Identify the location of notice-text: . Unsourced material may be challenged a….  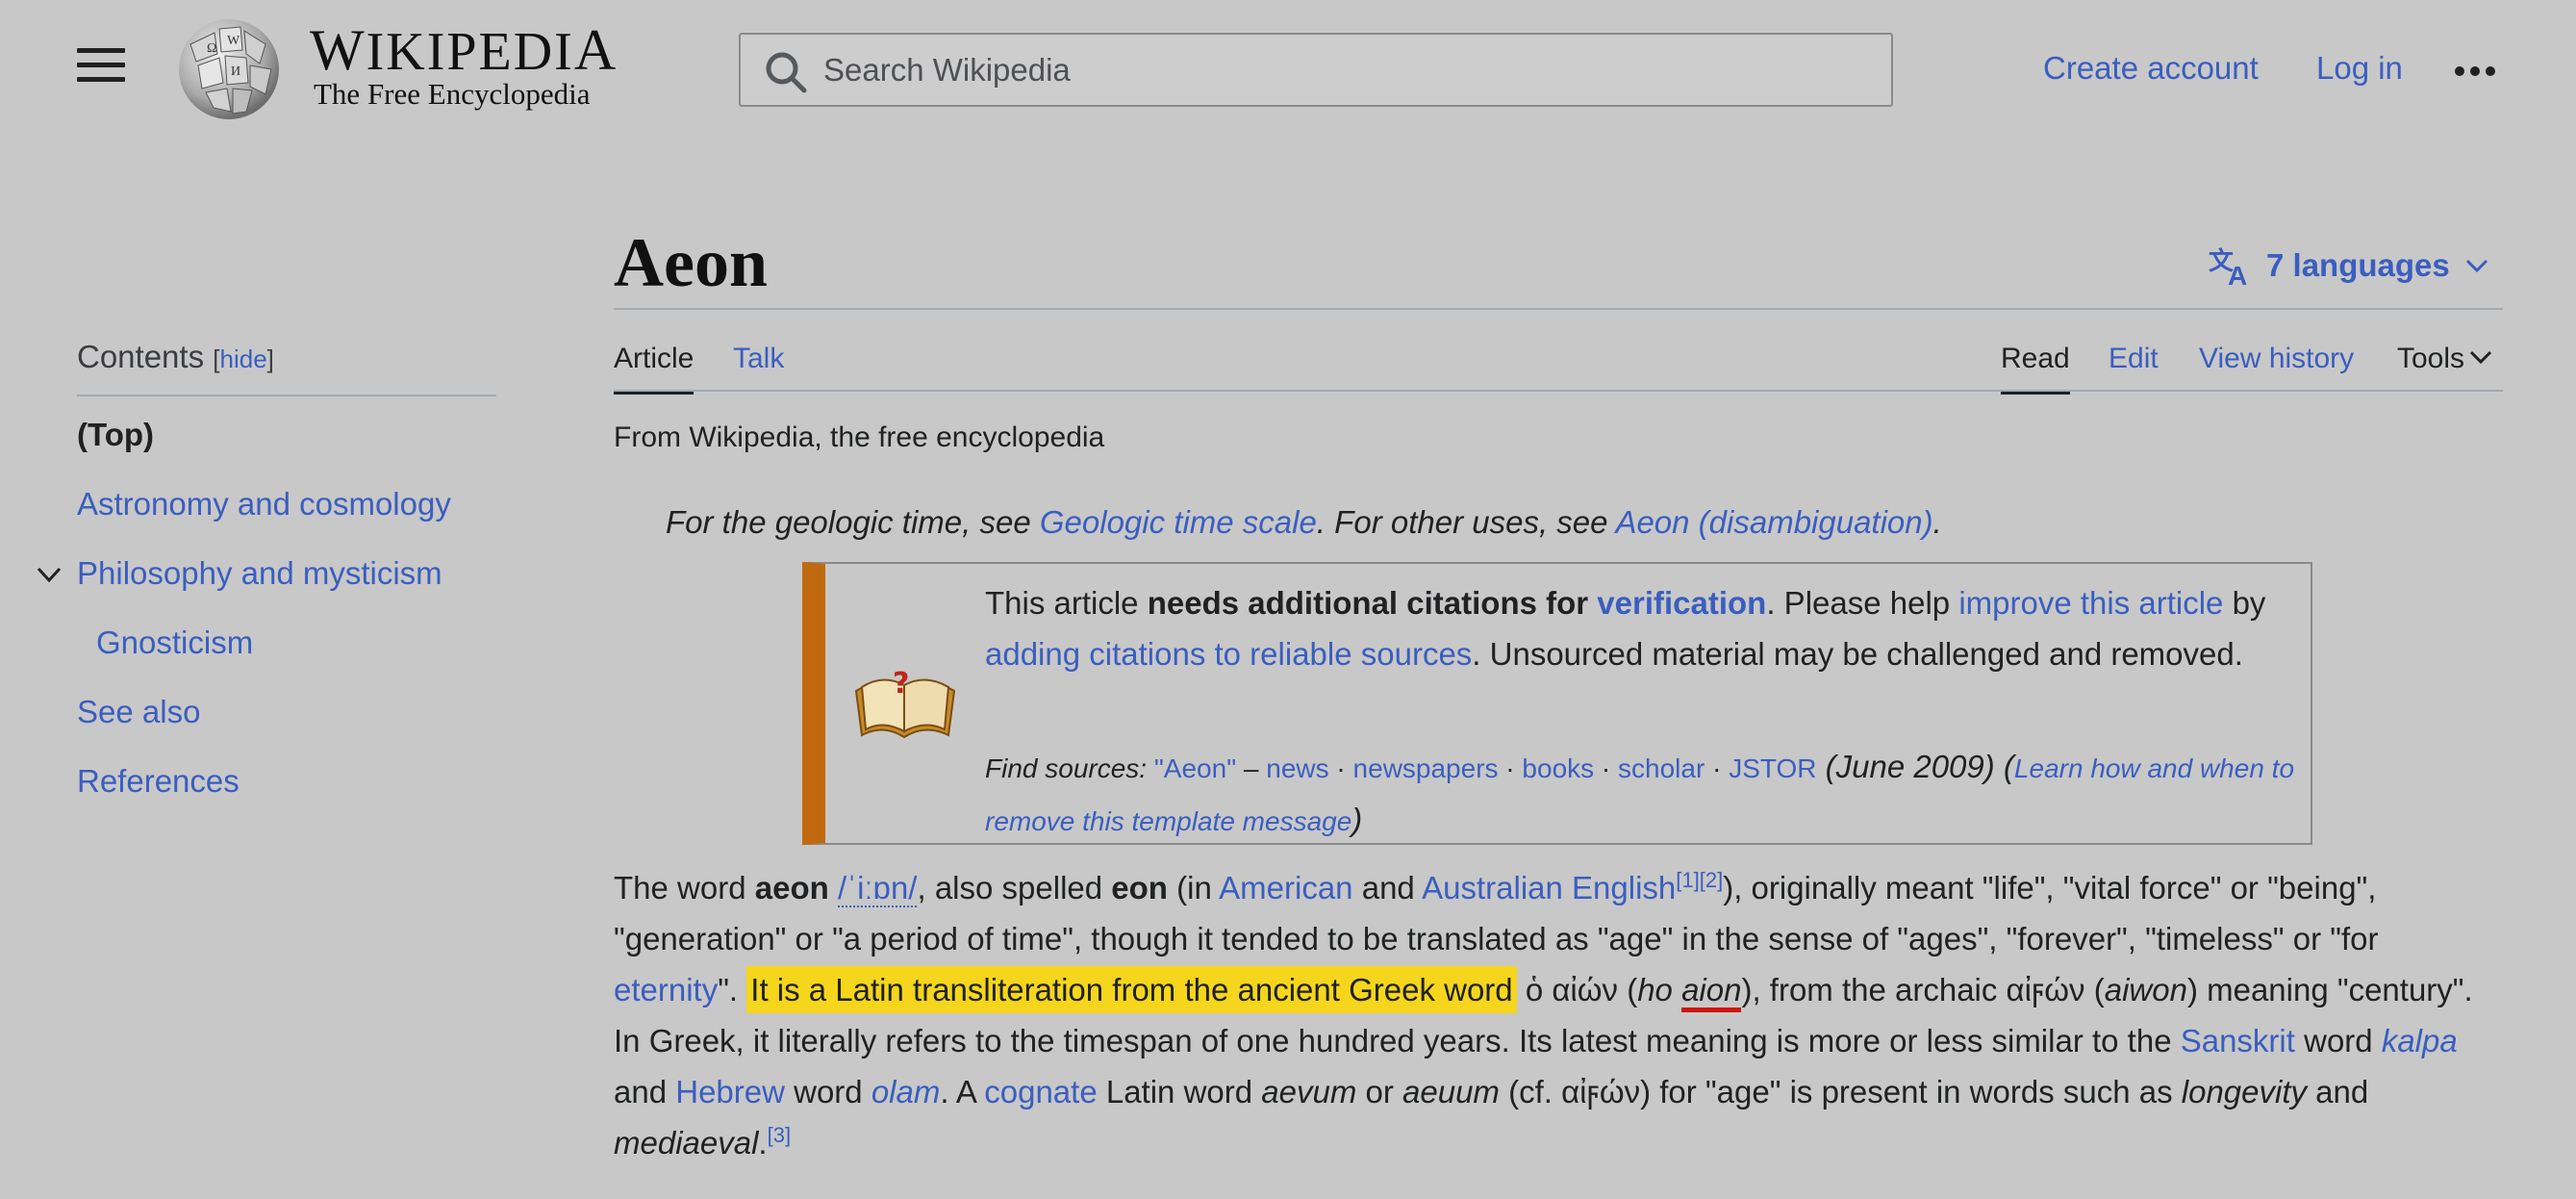
(1858, 654).